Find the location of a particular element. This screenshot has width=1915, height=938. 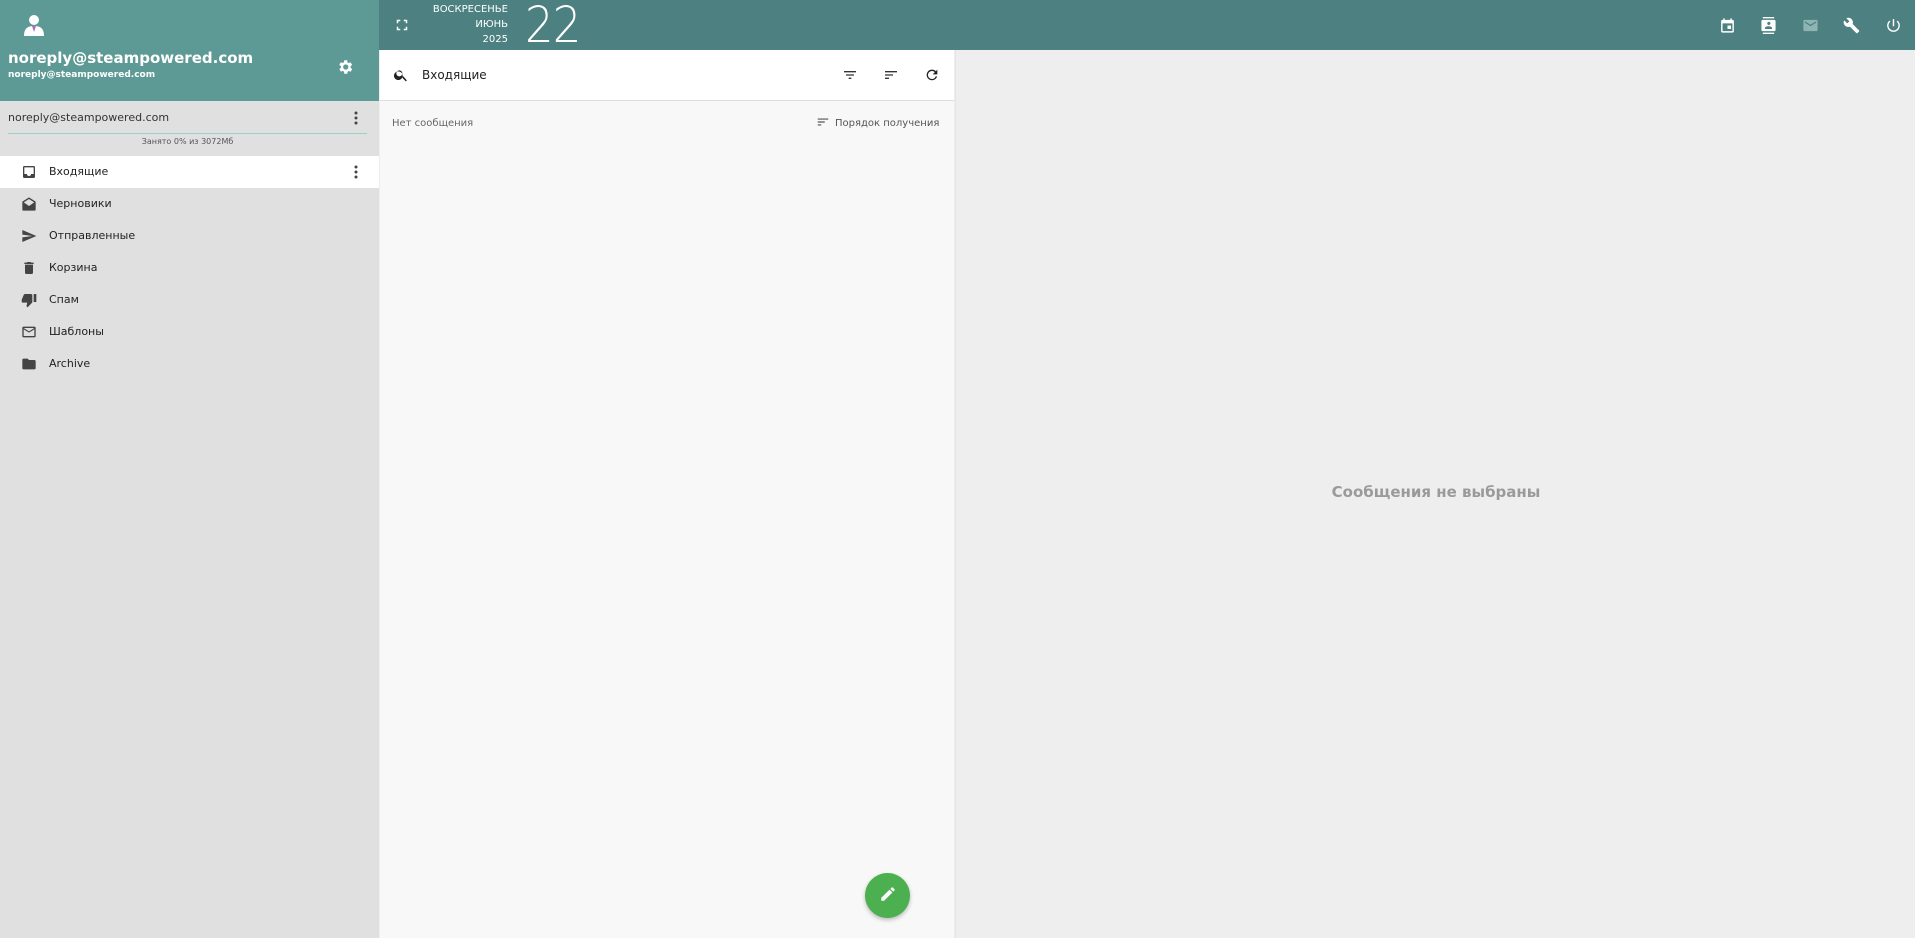

folder-label: Черновики is located at coordinates (80, 203).